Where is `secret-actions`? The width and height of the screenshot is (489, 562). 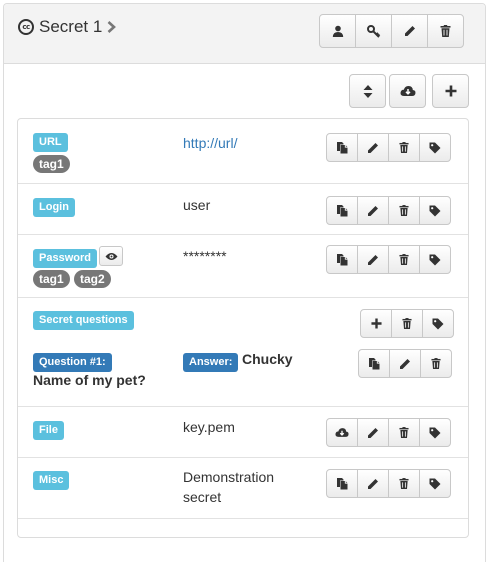
secret-actions is located at coordinates (391, 31).